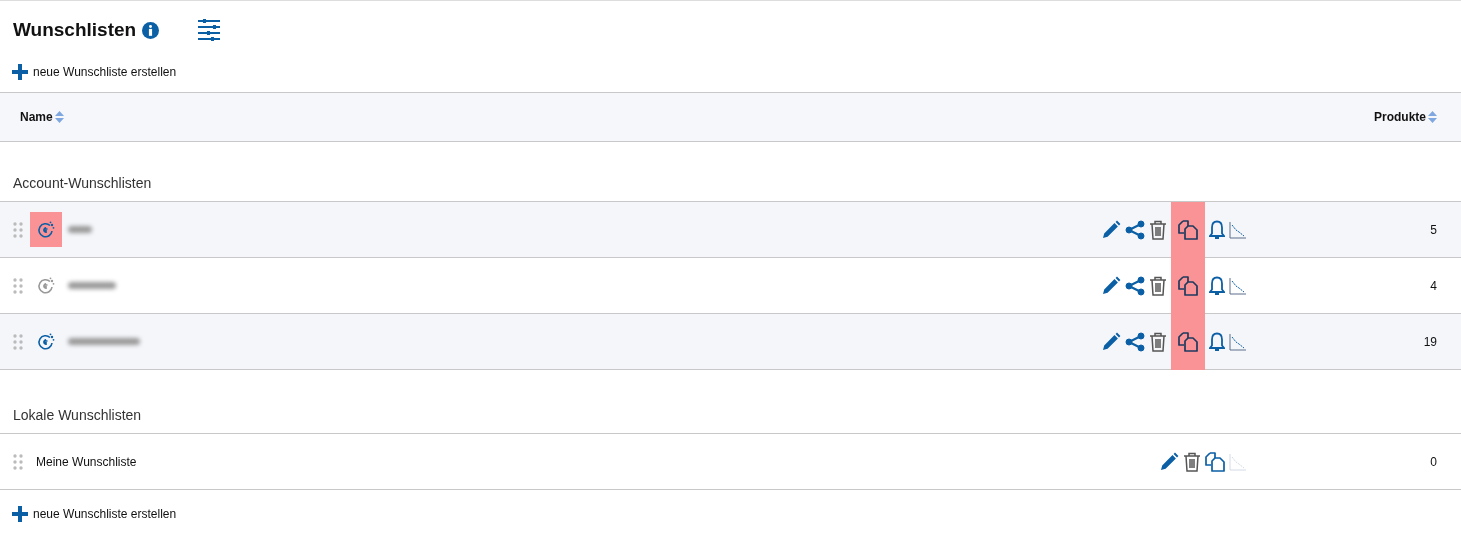  I want to click on page-title: Wunschlisten, so click(75, 30).